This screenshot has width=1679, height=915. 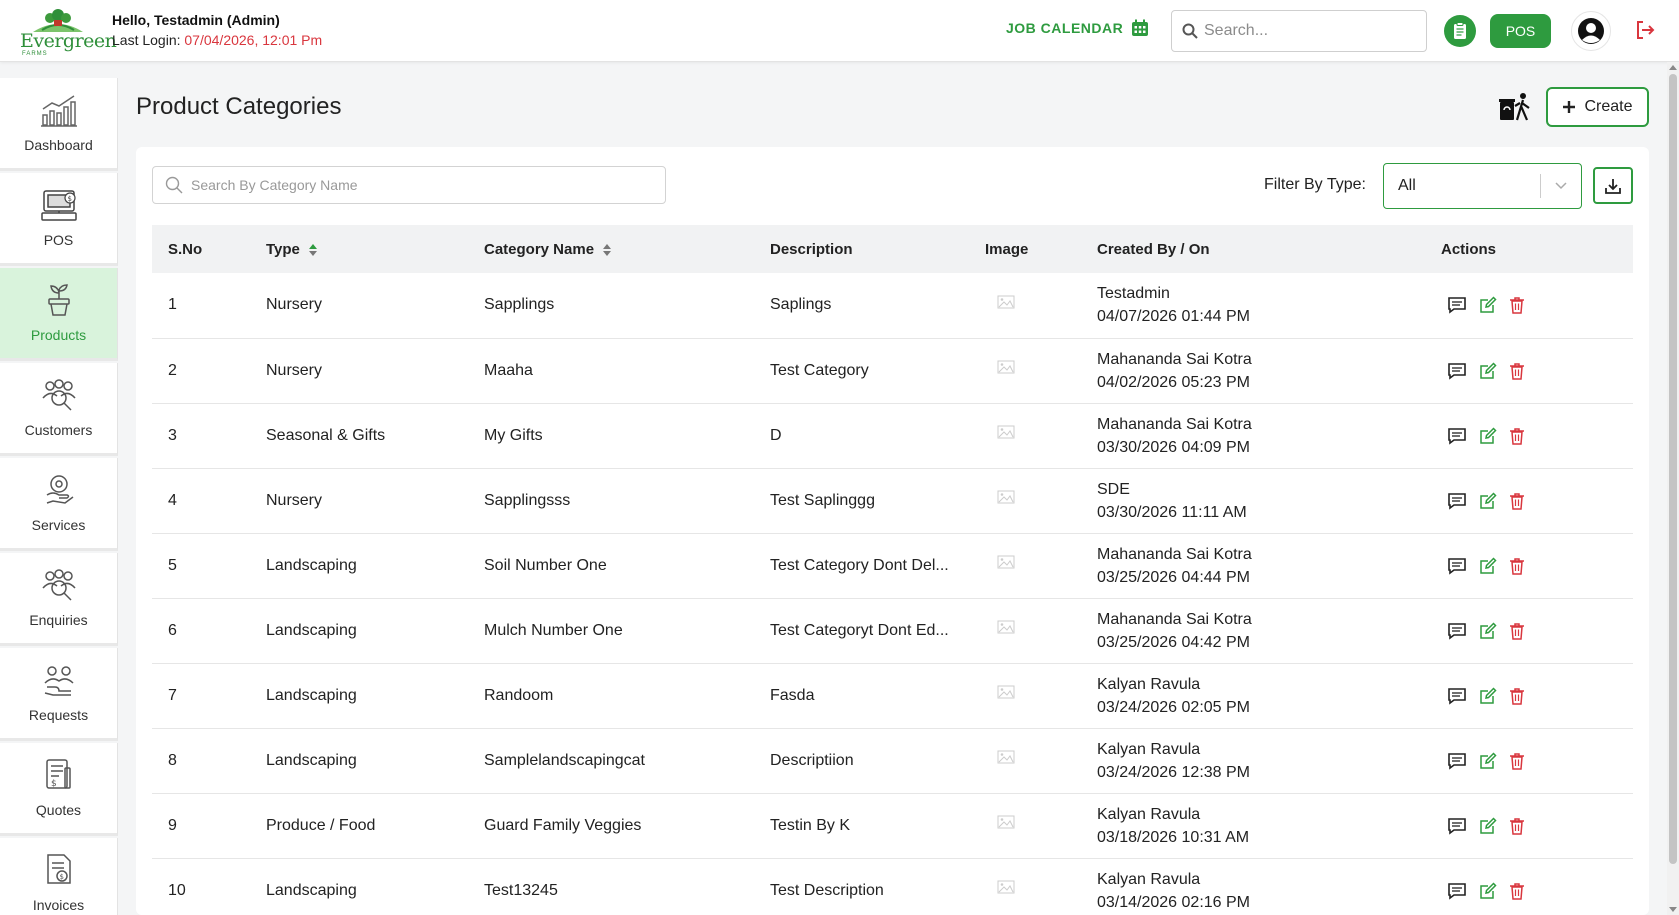 I want to click on cell-sno: 4, so click(x=172, y=500).